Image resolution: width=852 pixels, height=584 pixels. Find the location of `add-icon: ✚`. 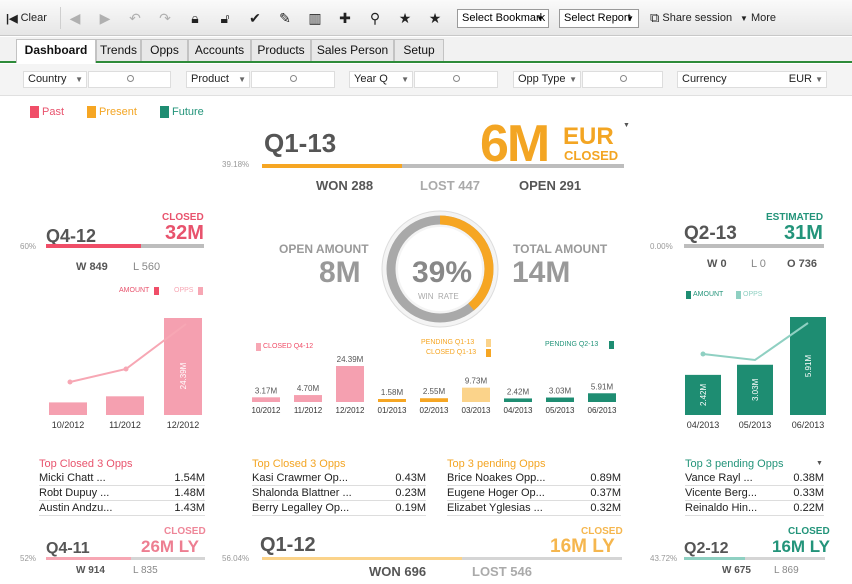

add-icon: ✚ is located at coordinates (345, 18).